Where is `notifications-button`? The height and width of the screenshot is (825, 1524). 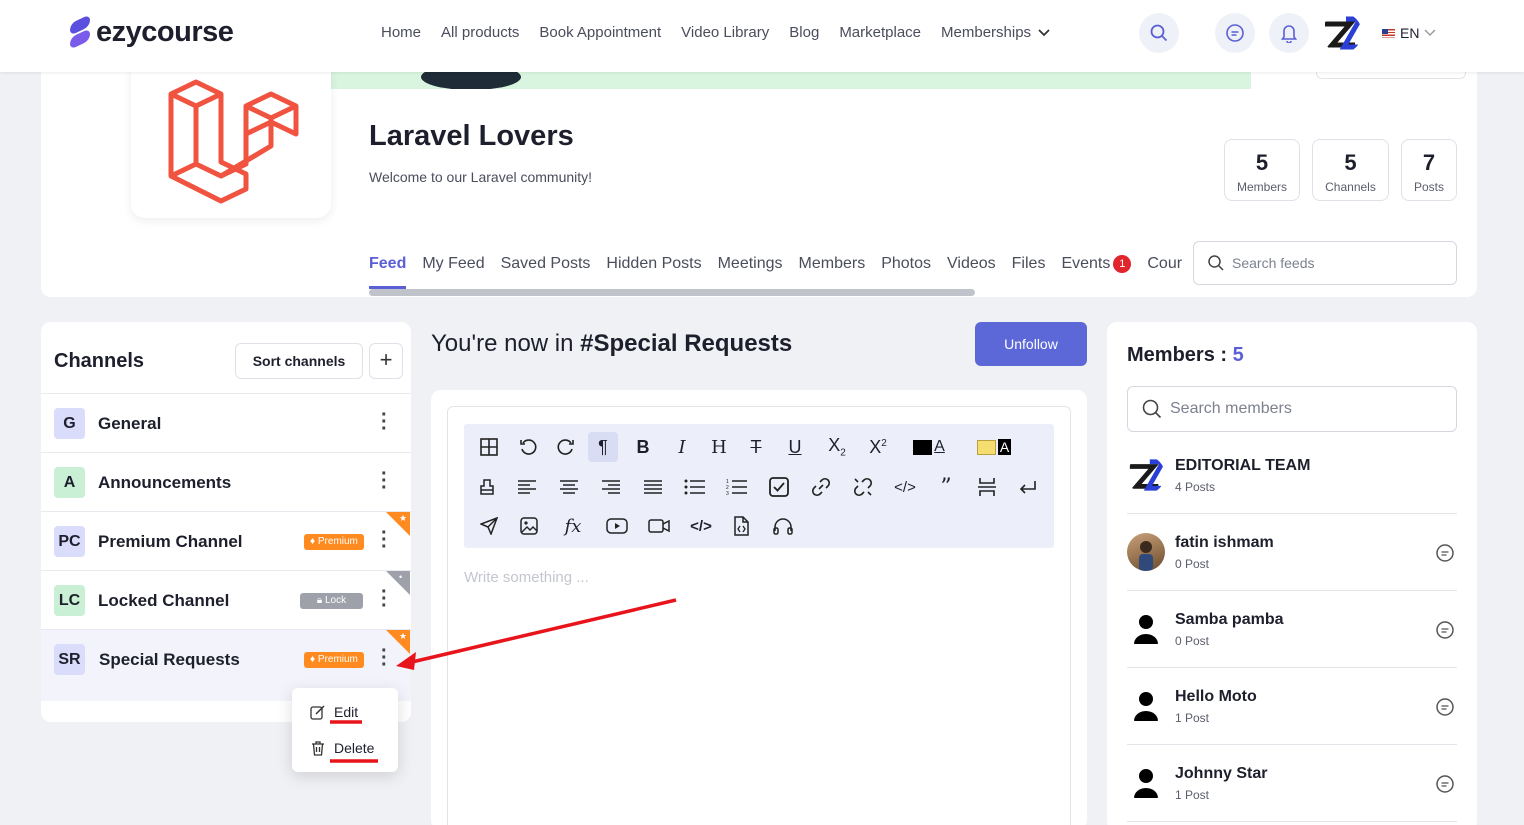 notifications-button is located at coordinates (1289, 33).